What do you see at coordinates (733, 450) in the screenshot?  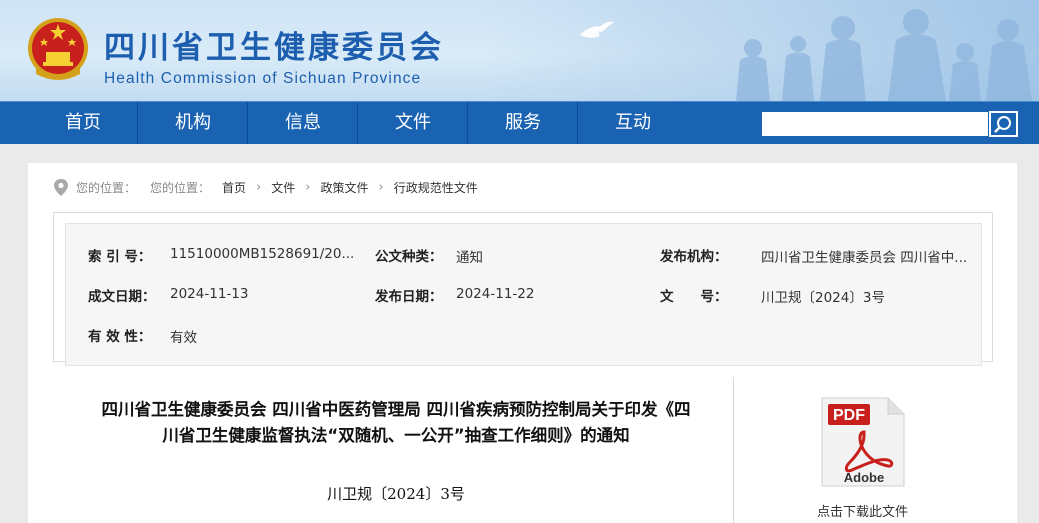 I see `column-divider` at bounding box center [733, 450].